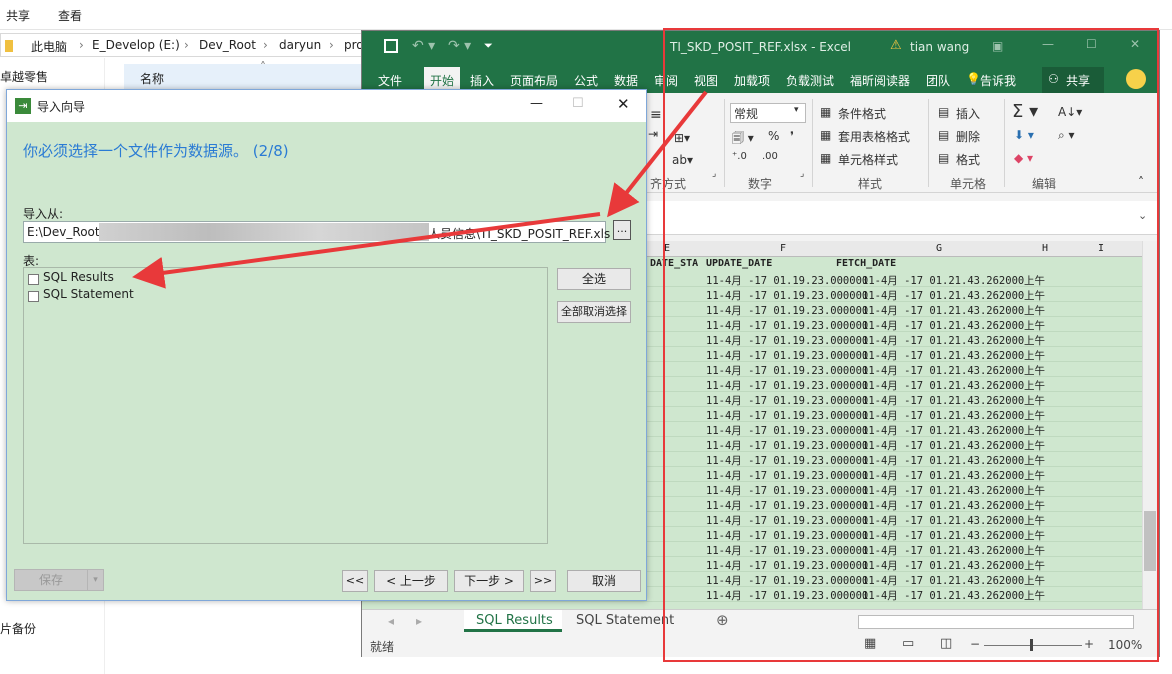  What do you see at coordinates (420, 189) in the screenshot?
I see `annotation-arrows` at bounding box center [420, 189].